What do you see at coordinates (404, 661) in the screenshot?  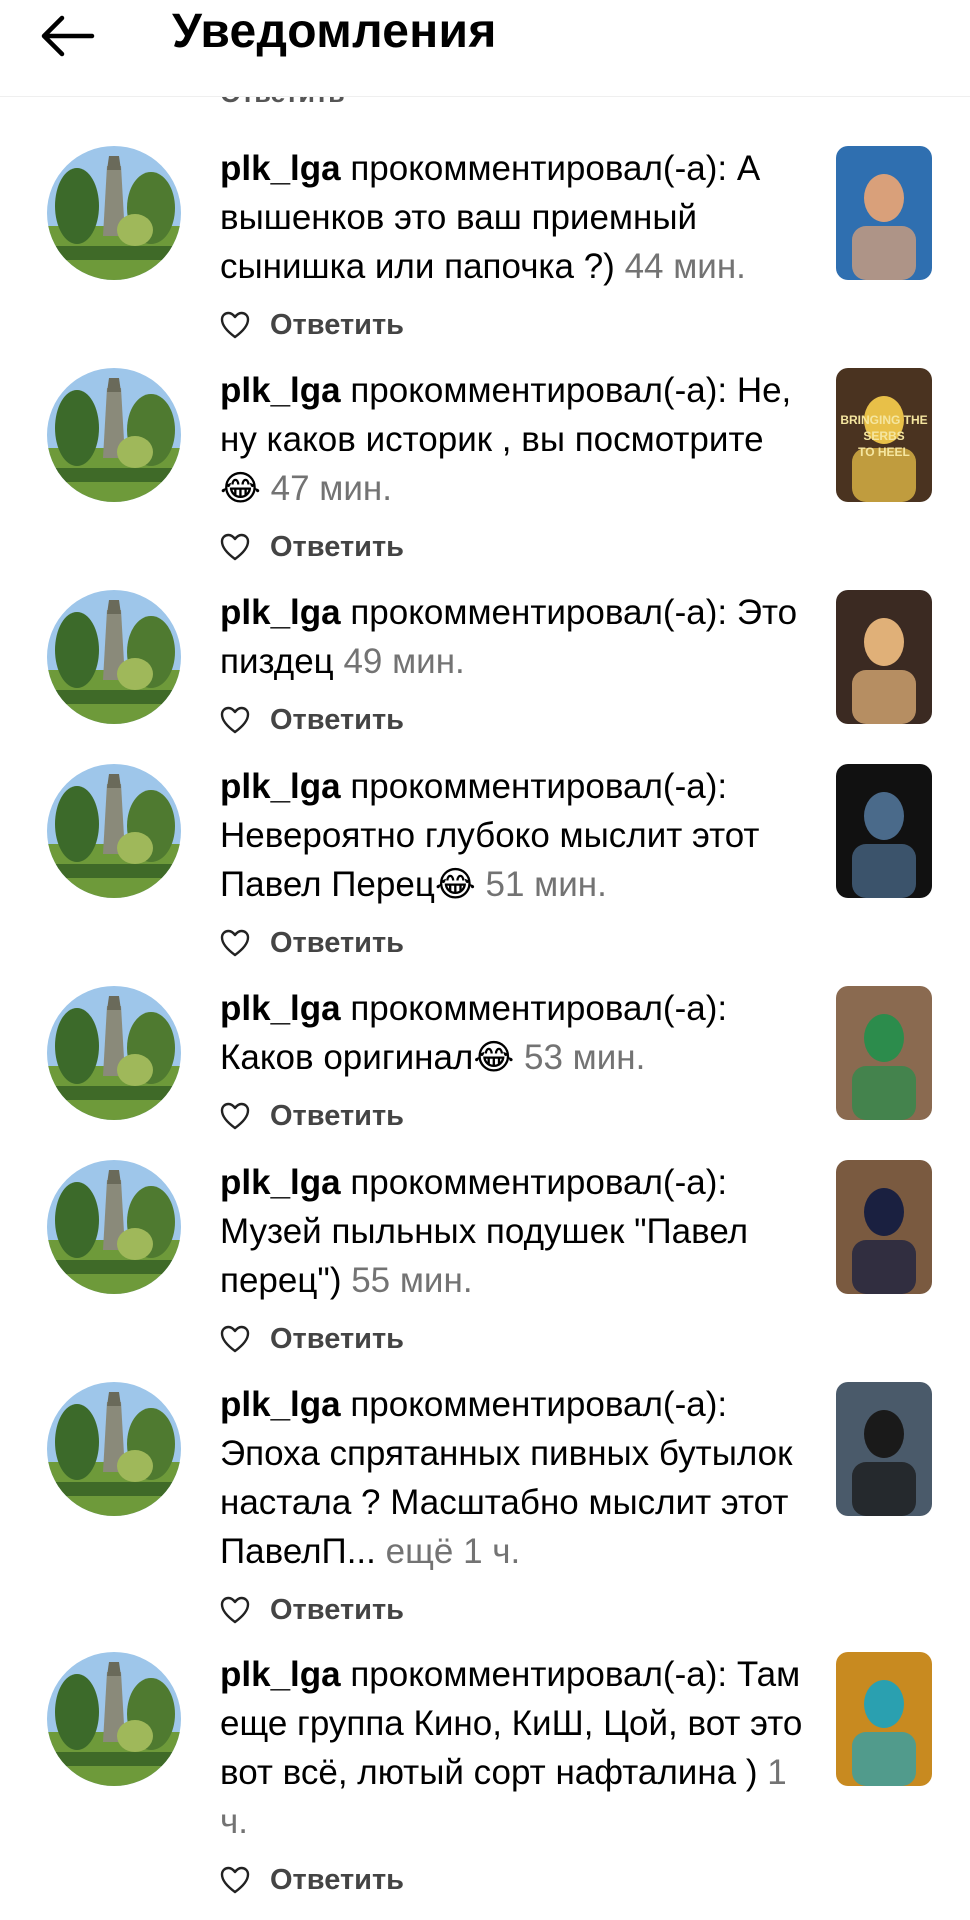 I see `timestamp: 49 мин.` at bounding box center [404, 661].